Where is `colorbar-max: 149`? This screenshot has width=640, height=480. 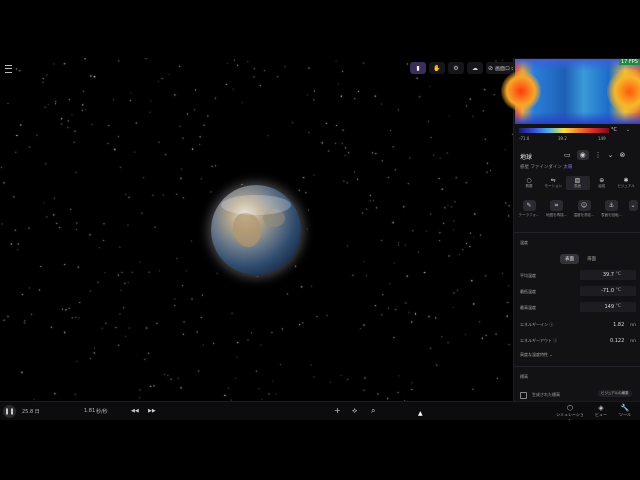 colorbar-max: 149 is located at coordinates (602, 138).